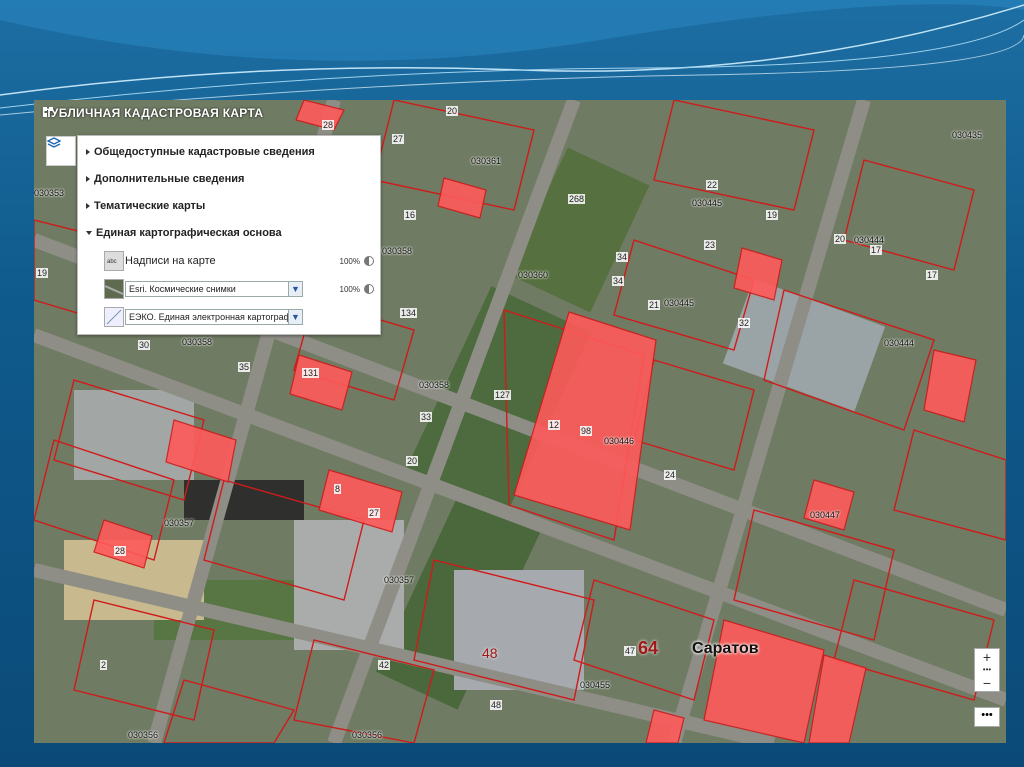  Describe the element at coordinates (654, 305) in the screenshot. I see `parcel-number: 21` at that location.